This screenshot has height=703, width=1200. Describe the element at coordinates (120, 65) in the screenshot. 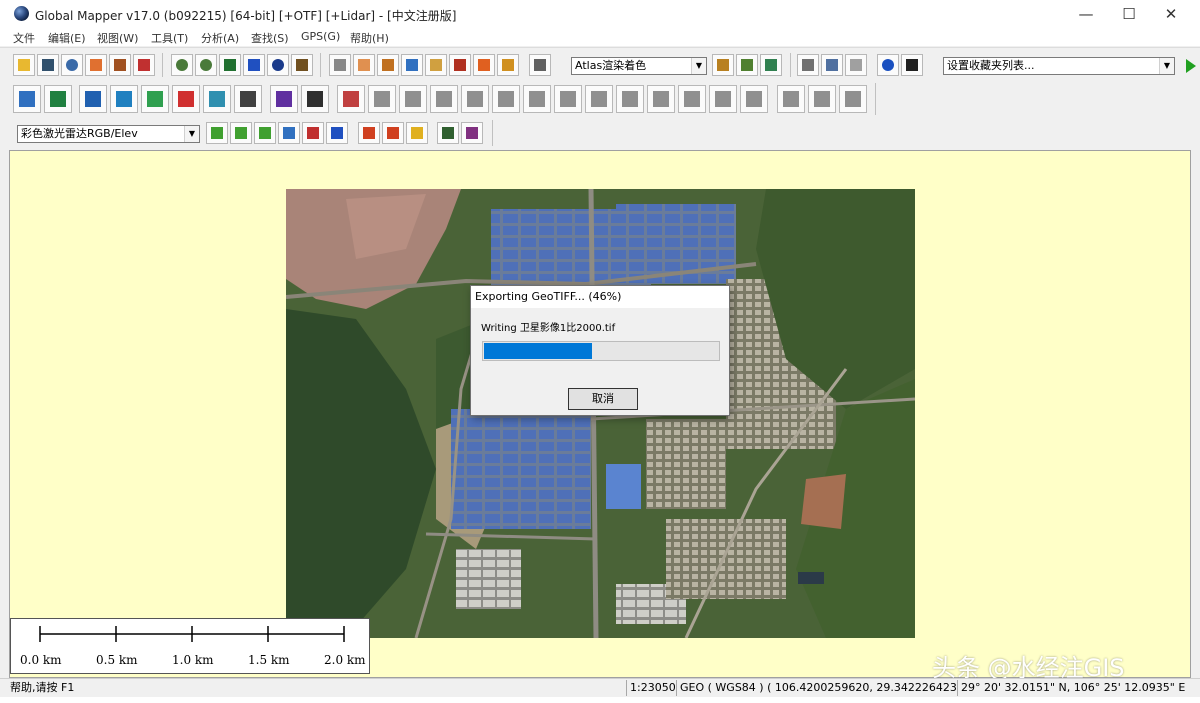

I see `config-icon` at that location.